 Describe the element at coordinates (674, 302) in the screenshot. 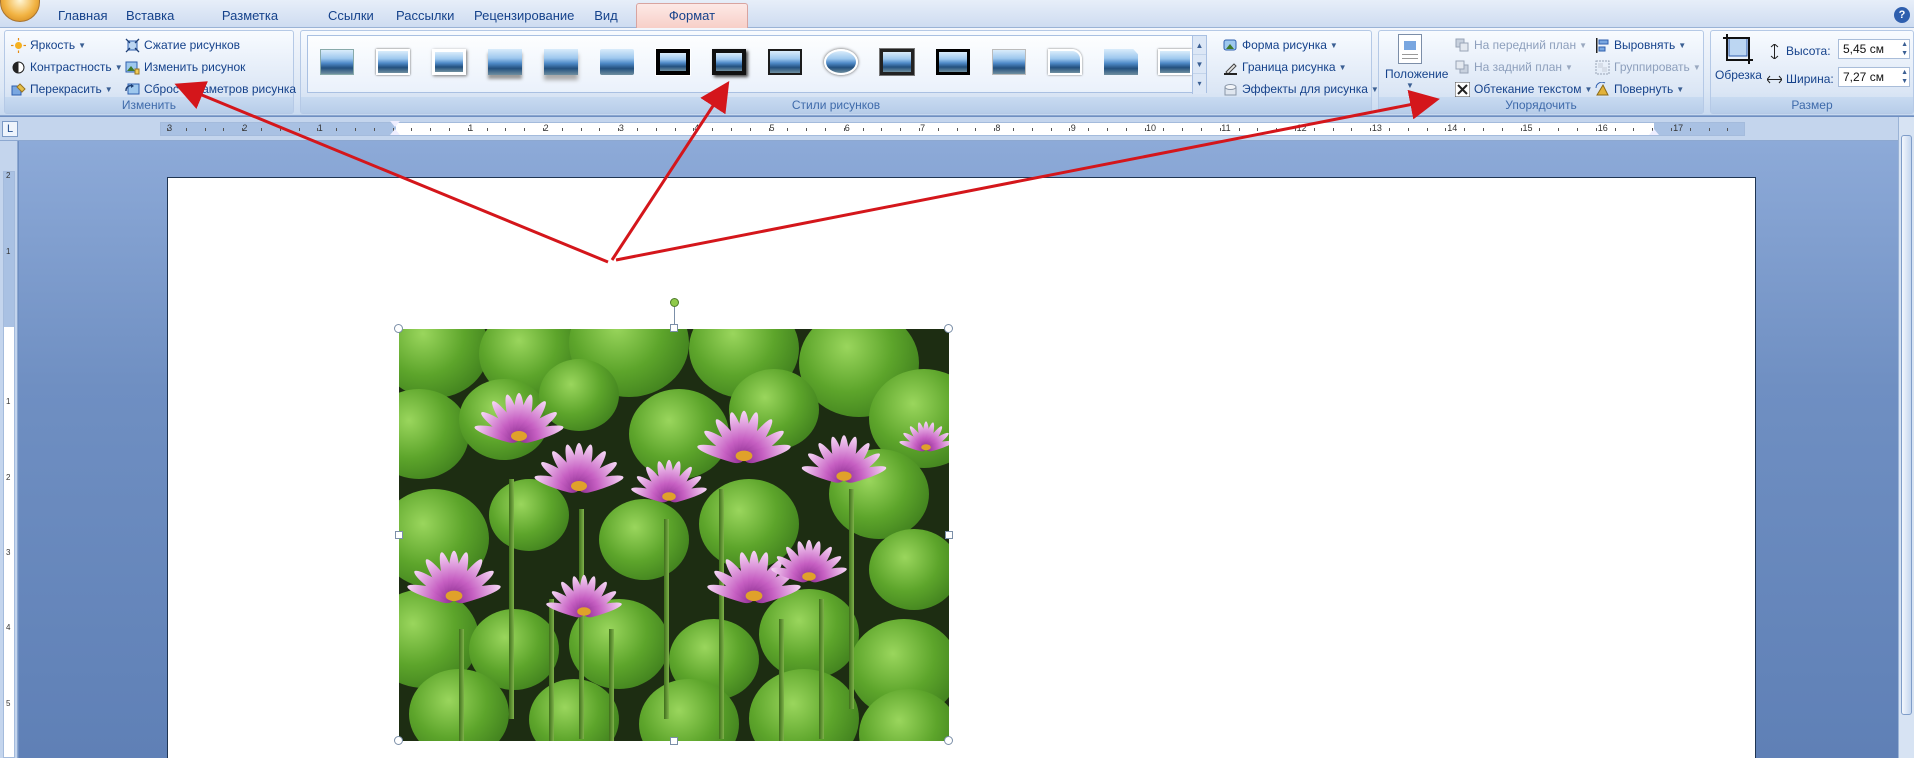

I see `rotation-handle` at that location.